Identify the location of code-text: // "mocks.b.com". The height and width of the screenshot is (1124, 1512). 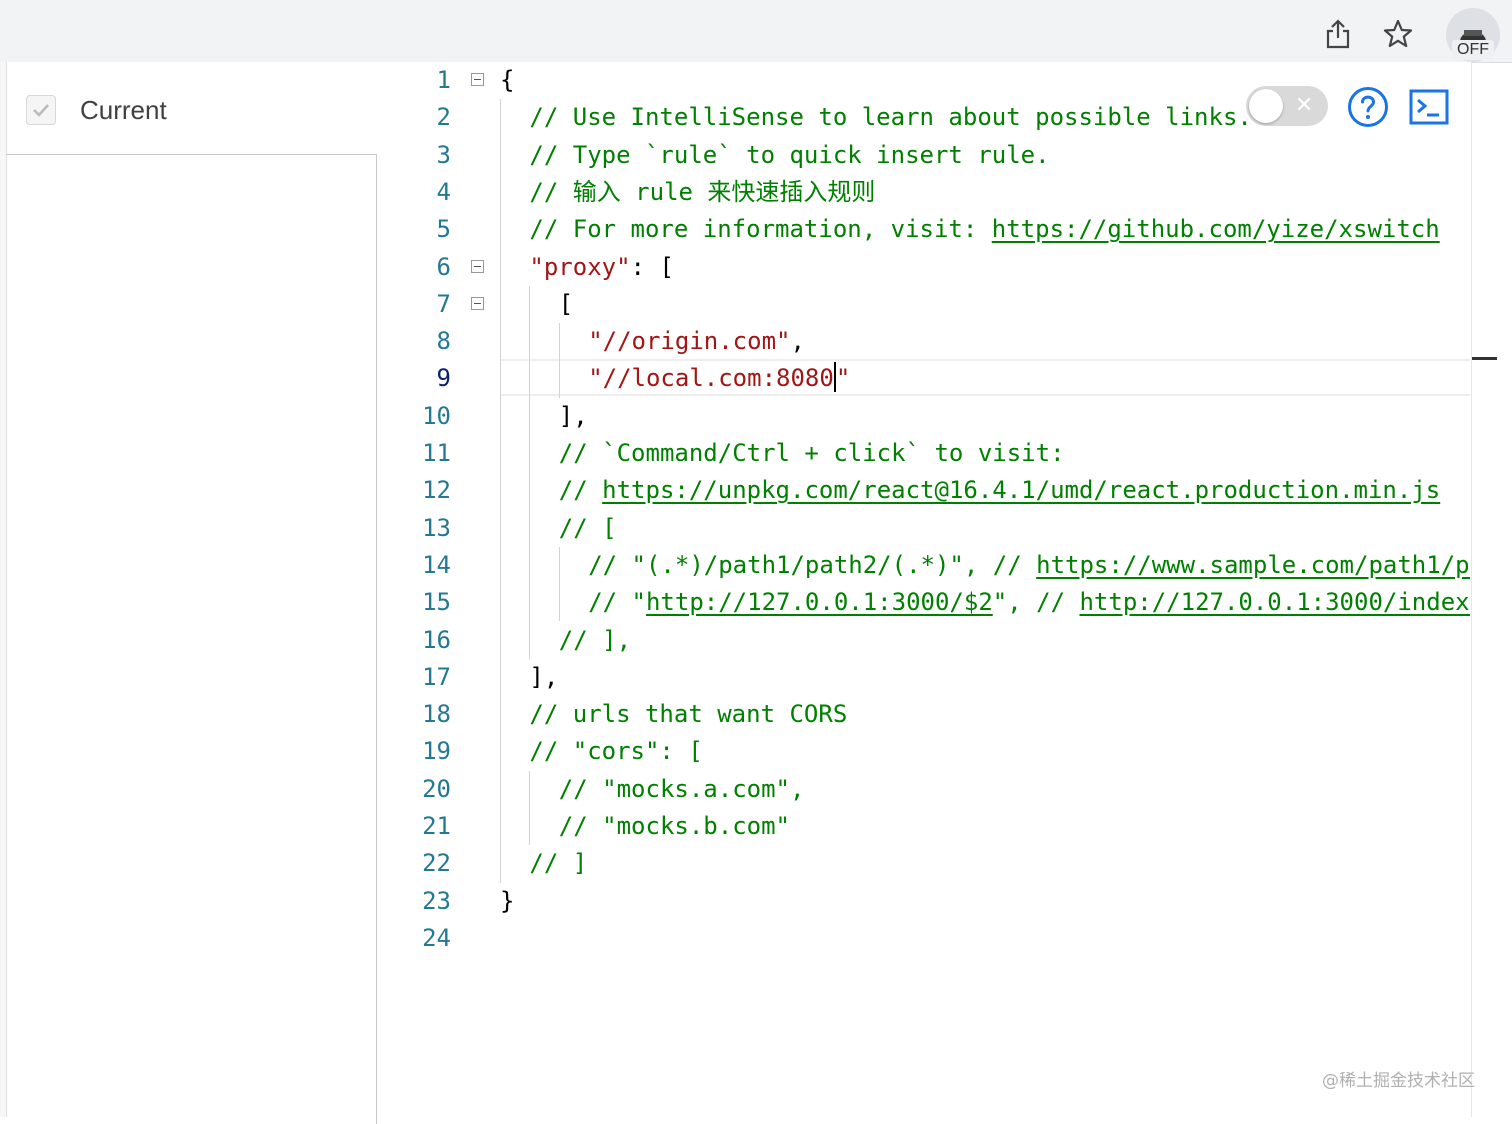
(674, 826).